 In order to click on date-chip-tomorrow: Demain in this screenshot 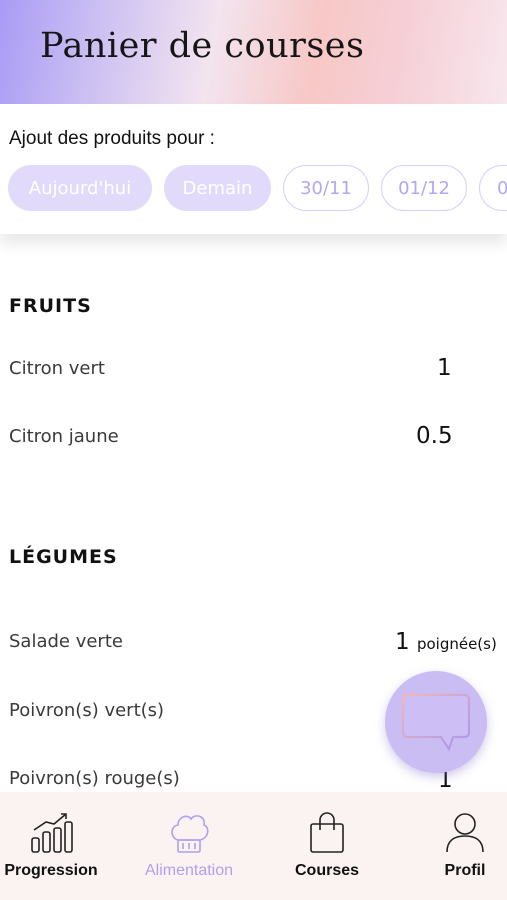, I will do `click(217, 188)`.